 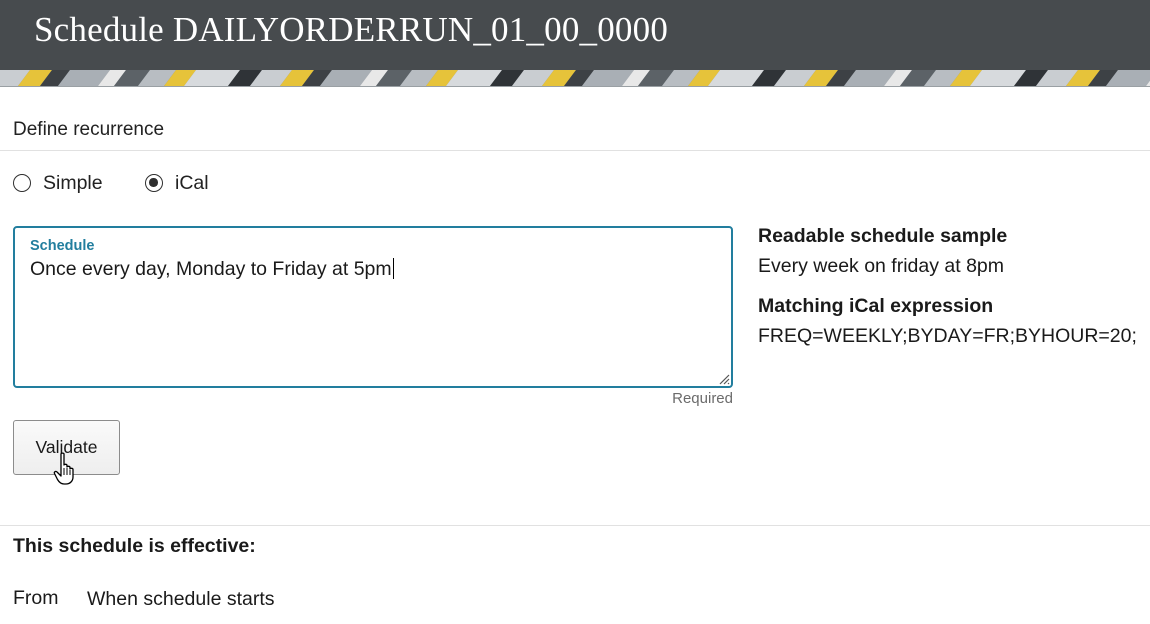 What do you see at coordinates (393, 268) in the screenshot?
I see `text-caret` at bounding box center [393, 268].